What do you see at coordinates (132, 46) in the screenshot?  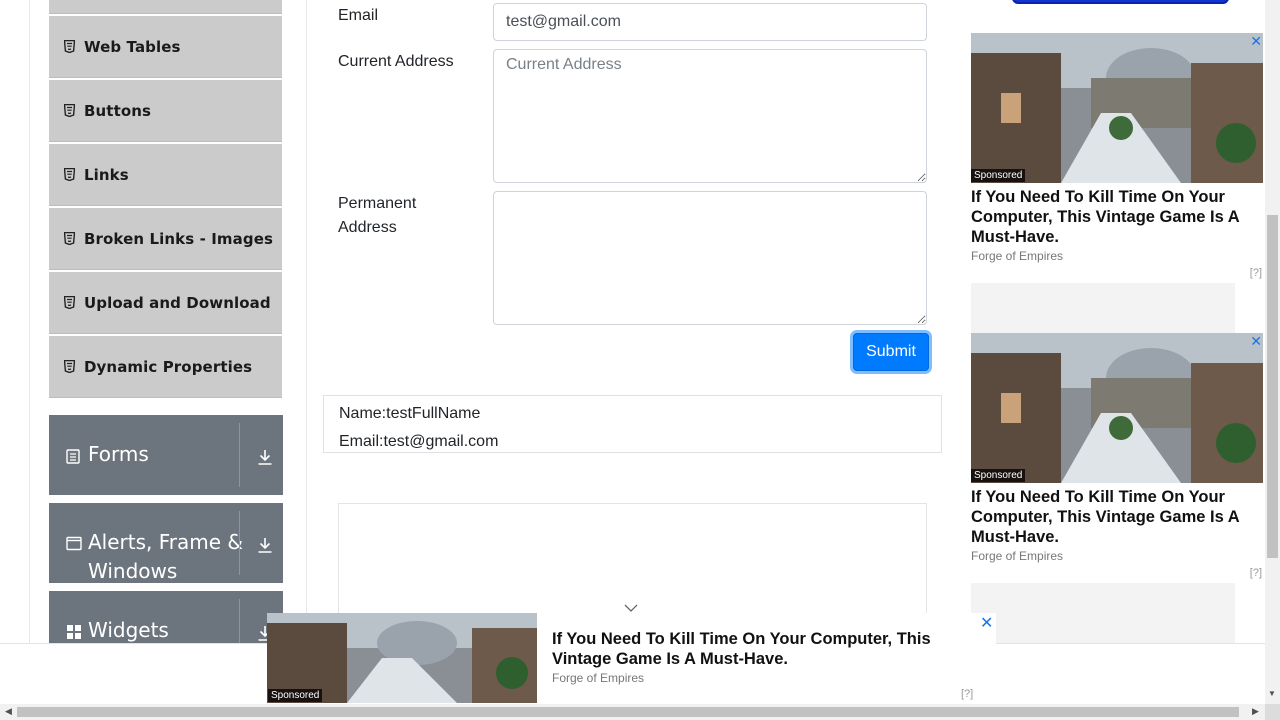 I see `sidebar-item-label: Web Tables` at bounding box center [132, 46].